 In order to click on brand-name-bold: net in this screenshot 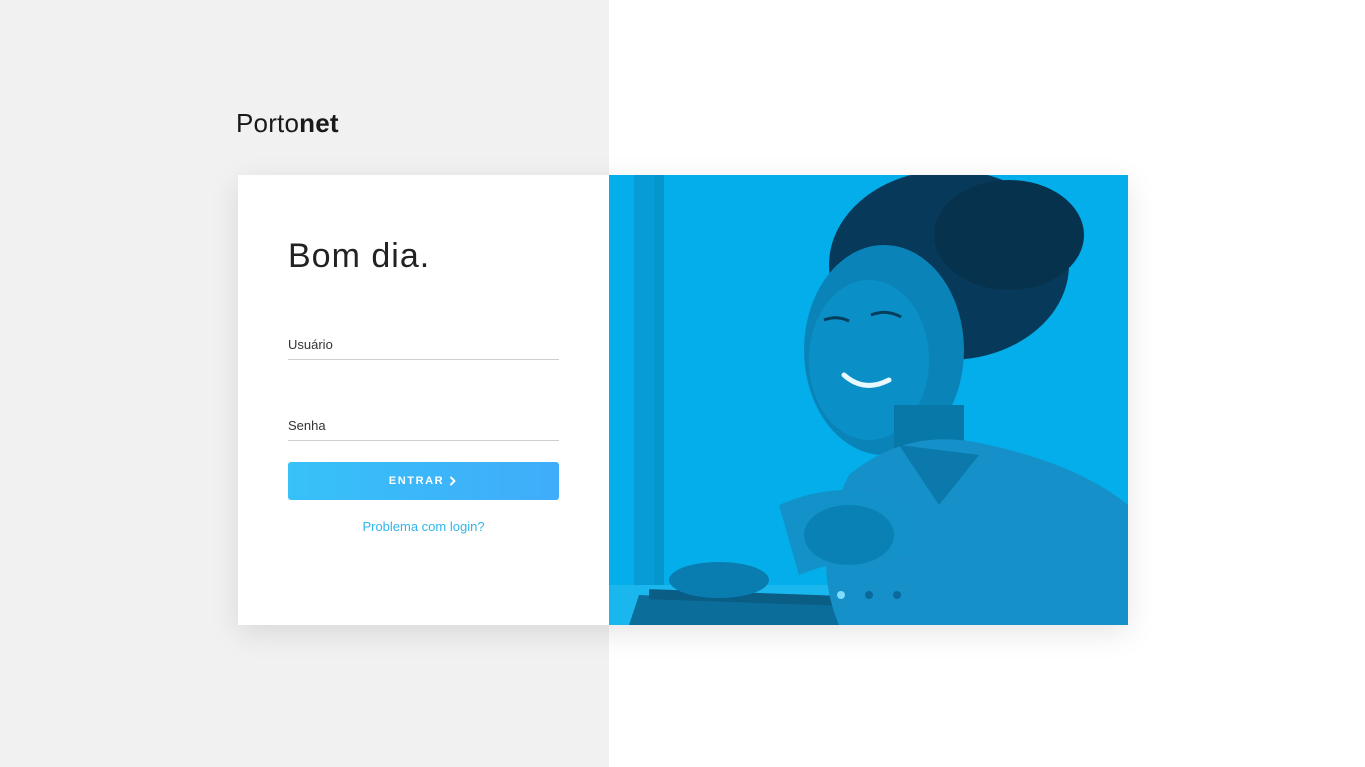, I will do `click(319, 123)`.